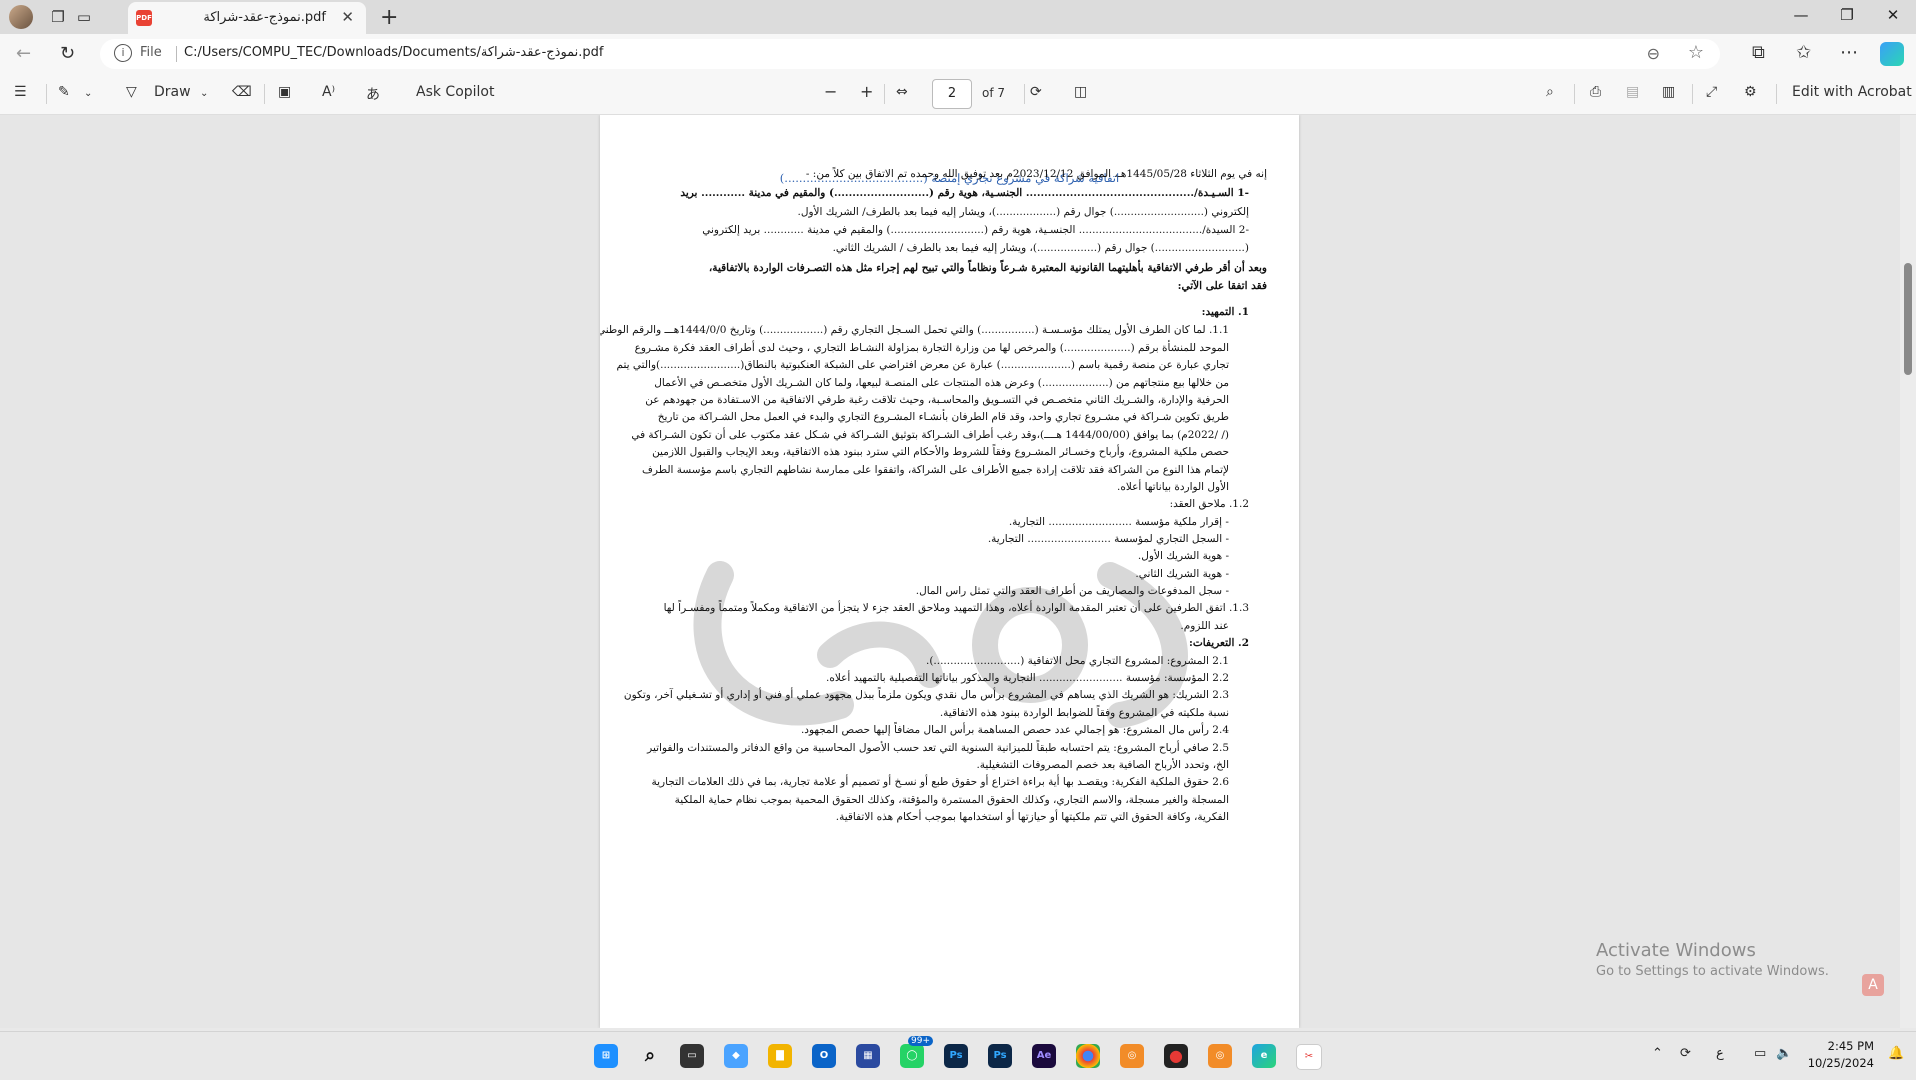 The image size is (1916, 1080). Describe the element at coordinates (1132, 1056) in the screenshot. I see `blender-icon: ◎` at that location.